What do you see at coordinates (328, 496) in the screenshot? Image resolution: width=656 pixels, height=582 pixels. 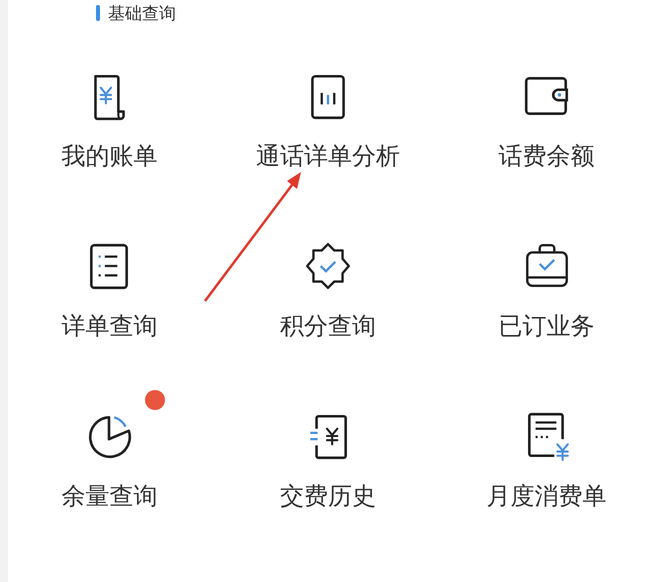 I see `menu-item-label: 交费历史` at bounding box center [328, 496].